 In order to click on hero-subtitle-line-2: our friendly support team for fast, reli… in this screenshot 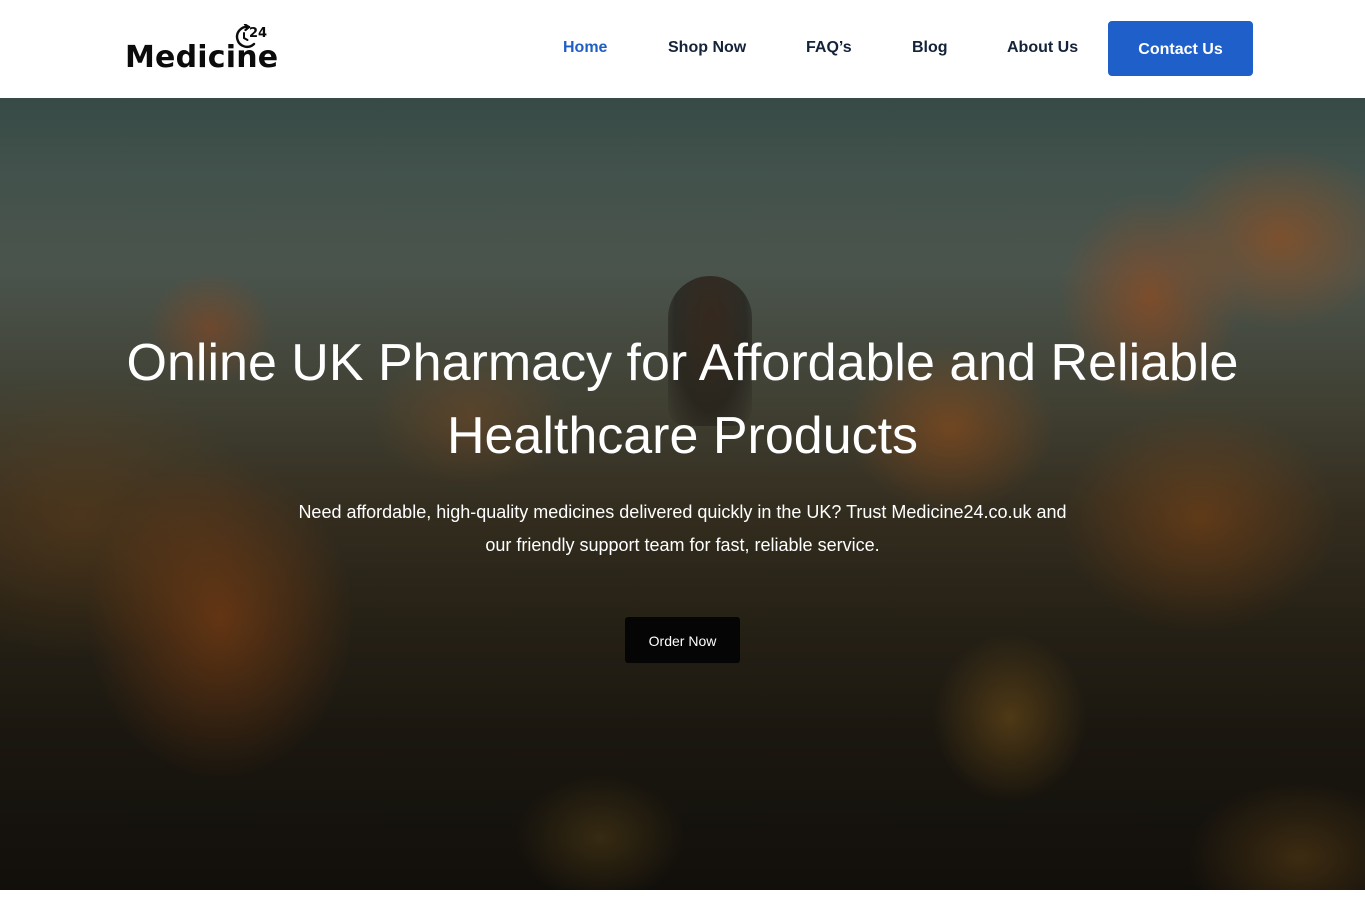, I will do `click(682, 545)`.